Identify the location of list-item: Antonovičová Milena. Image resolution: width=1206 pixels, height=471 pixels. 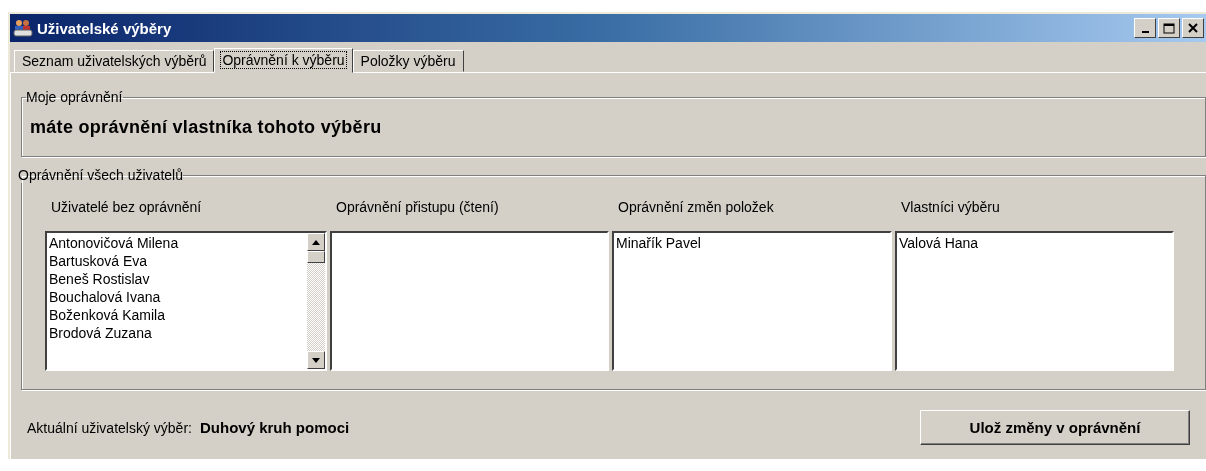
(177, 243).